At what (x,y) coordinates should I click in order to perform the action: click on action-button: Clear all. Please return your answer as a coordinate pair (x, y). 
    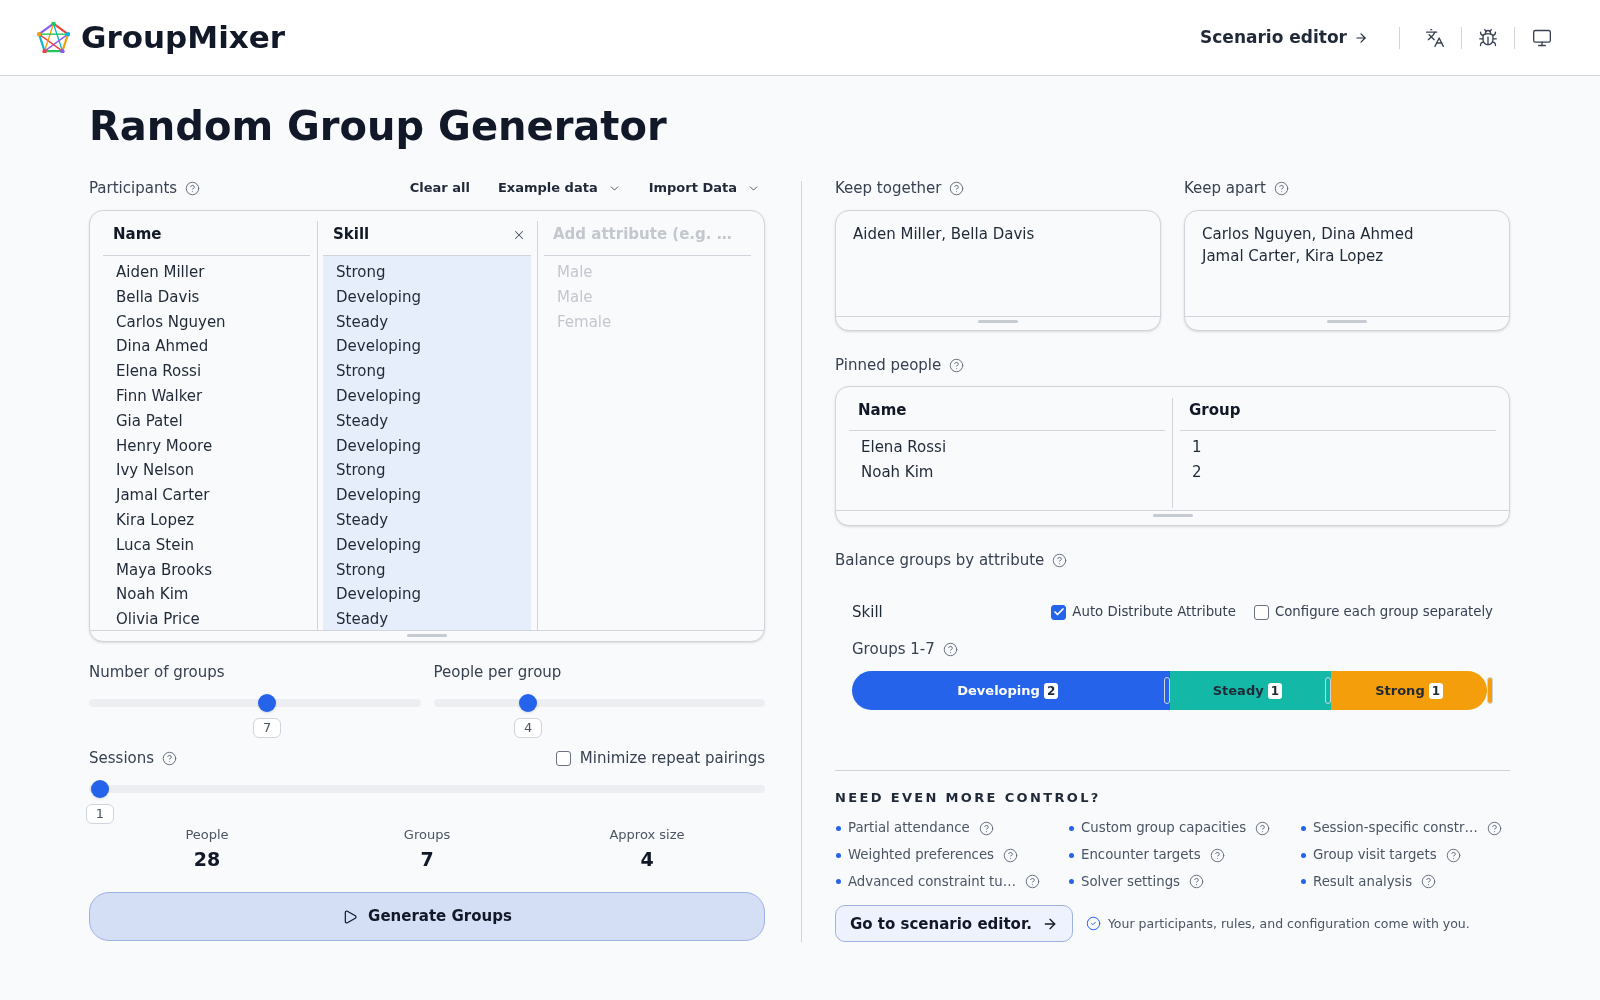
    Looking at the image, I should click on (439, 188).